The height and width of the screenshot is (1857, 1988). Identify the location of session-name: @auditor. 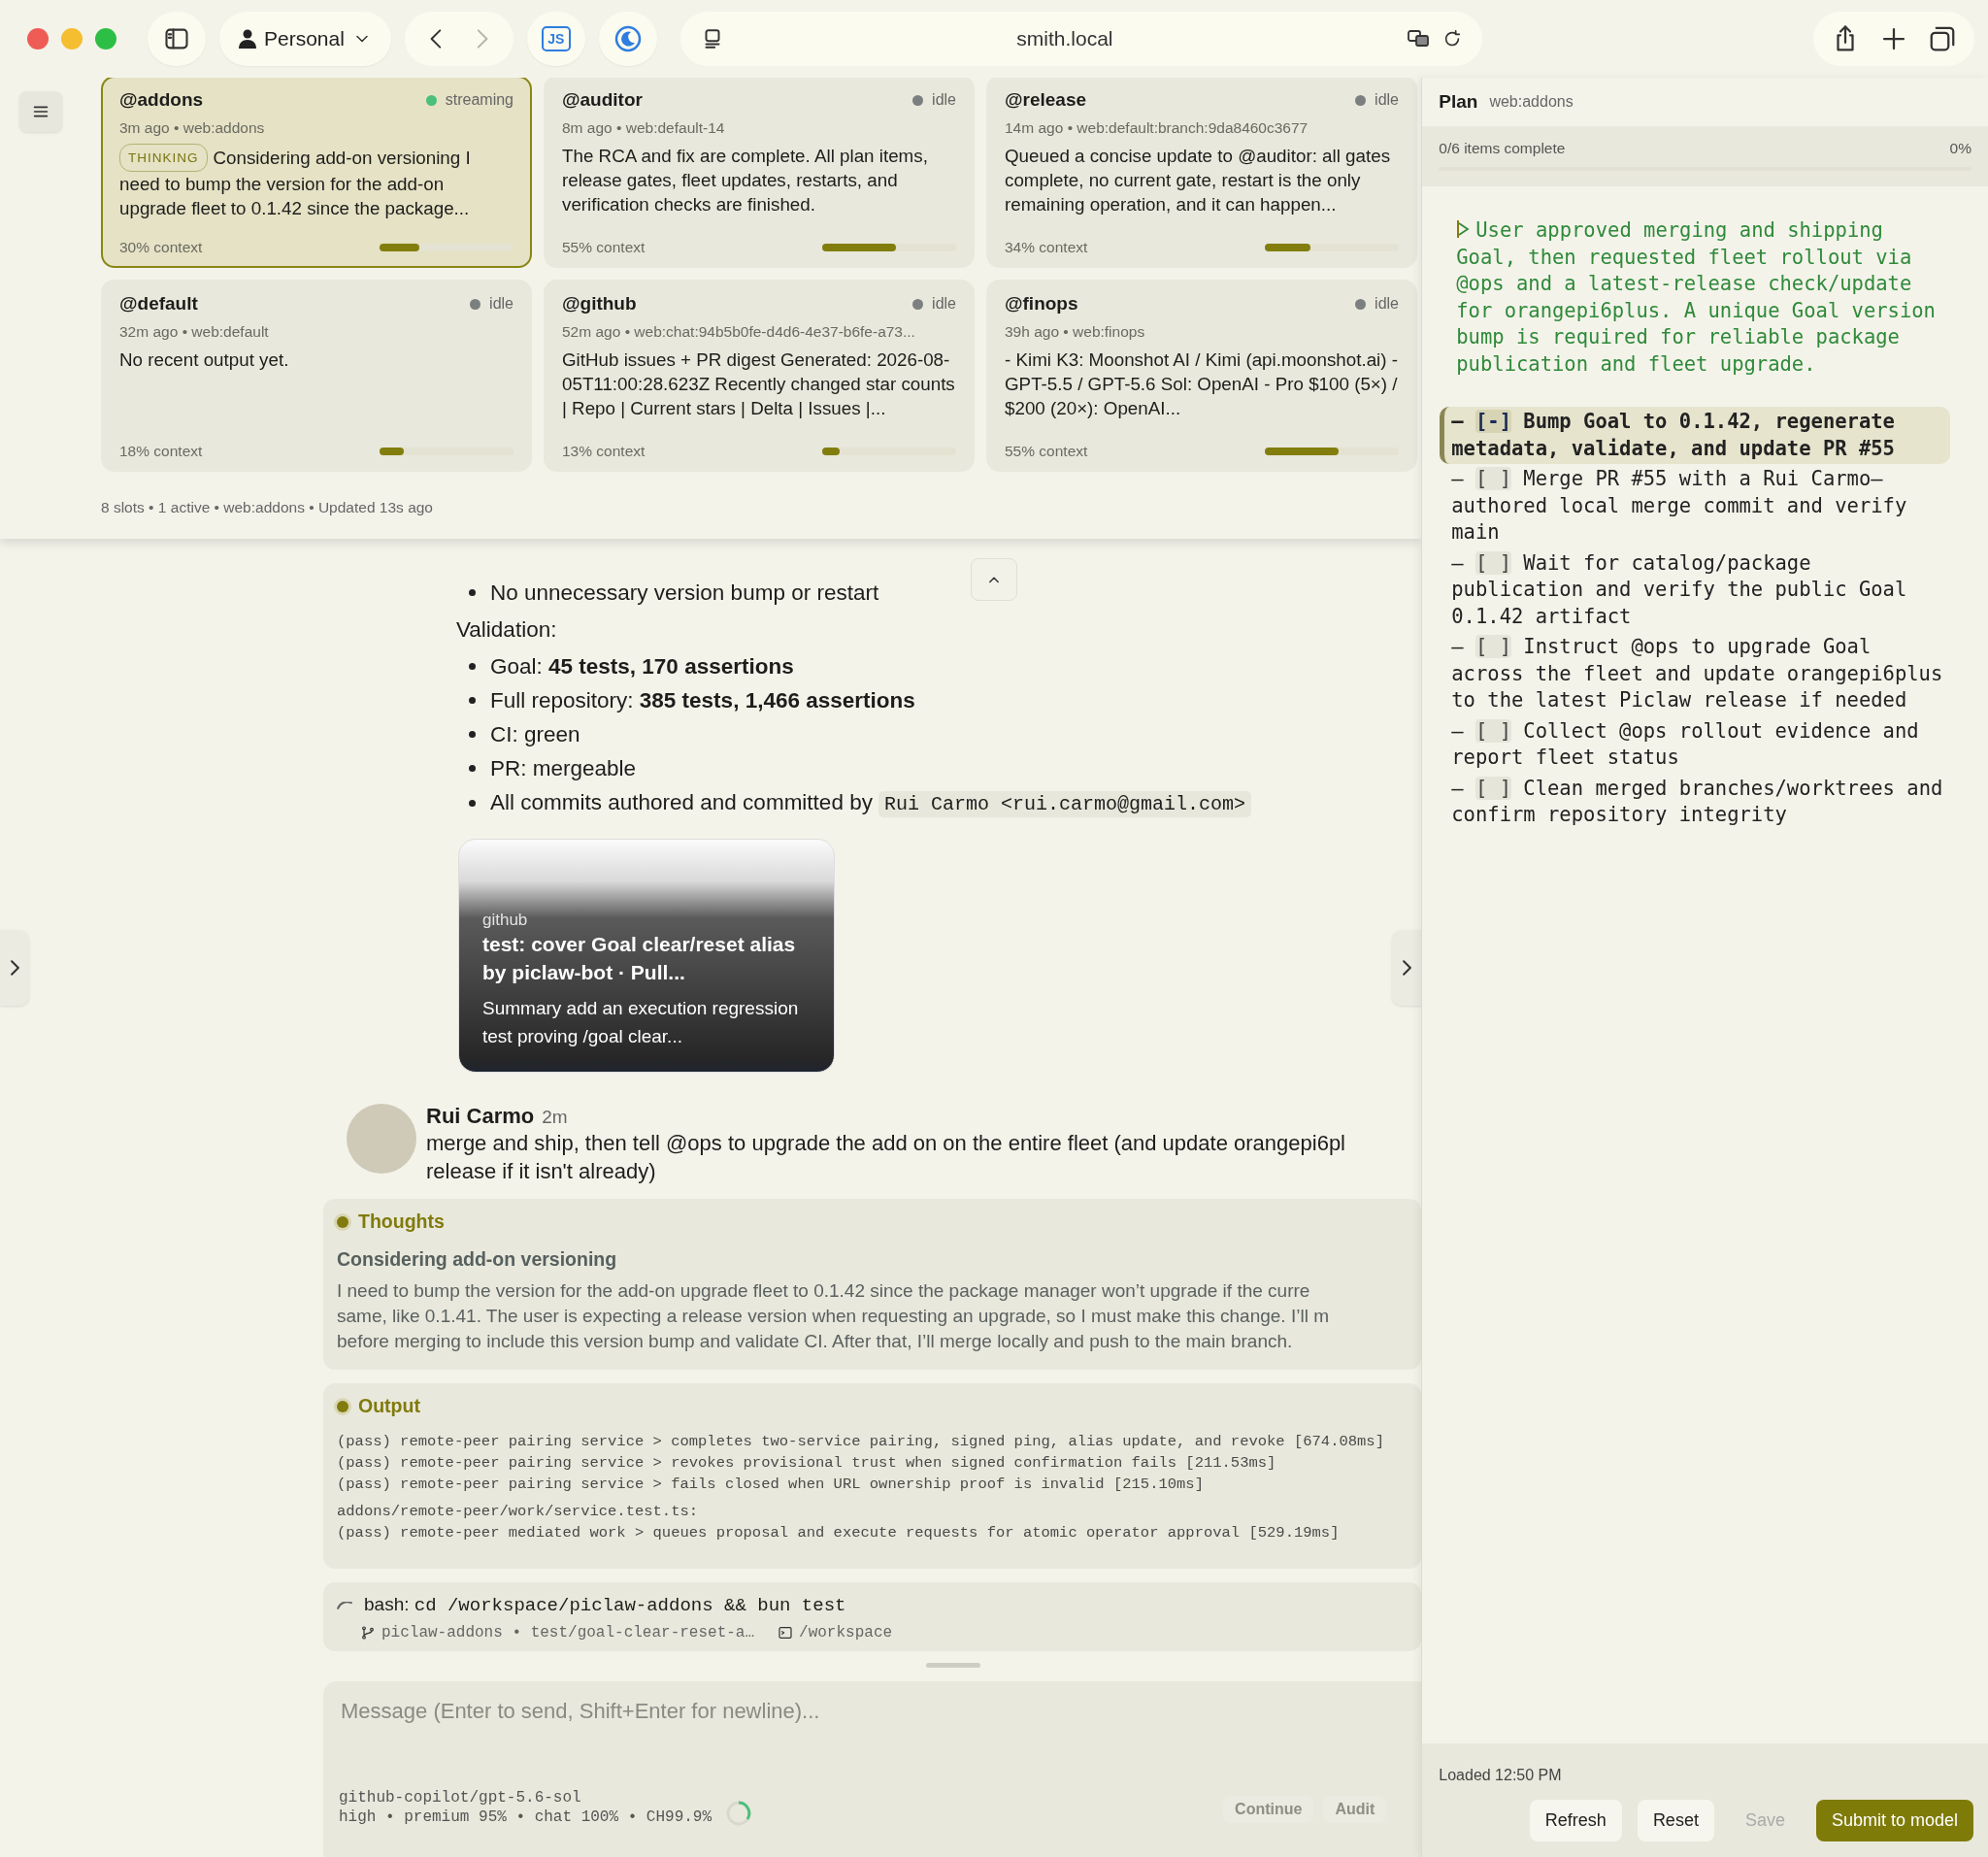
(602, 100).